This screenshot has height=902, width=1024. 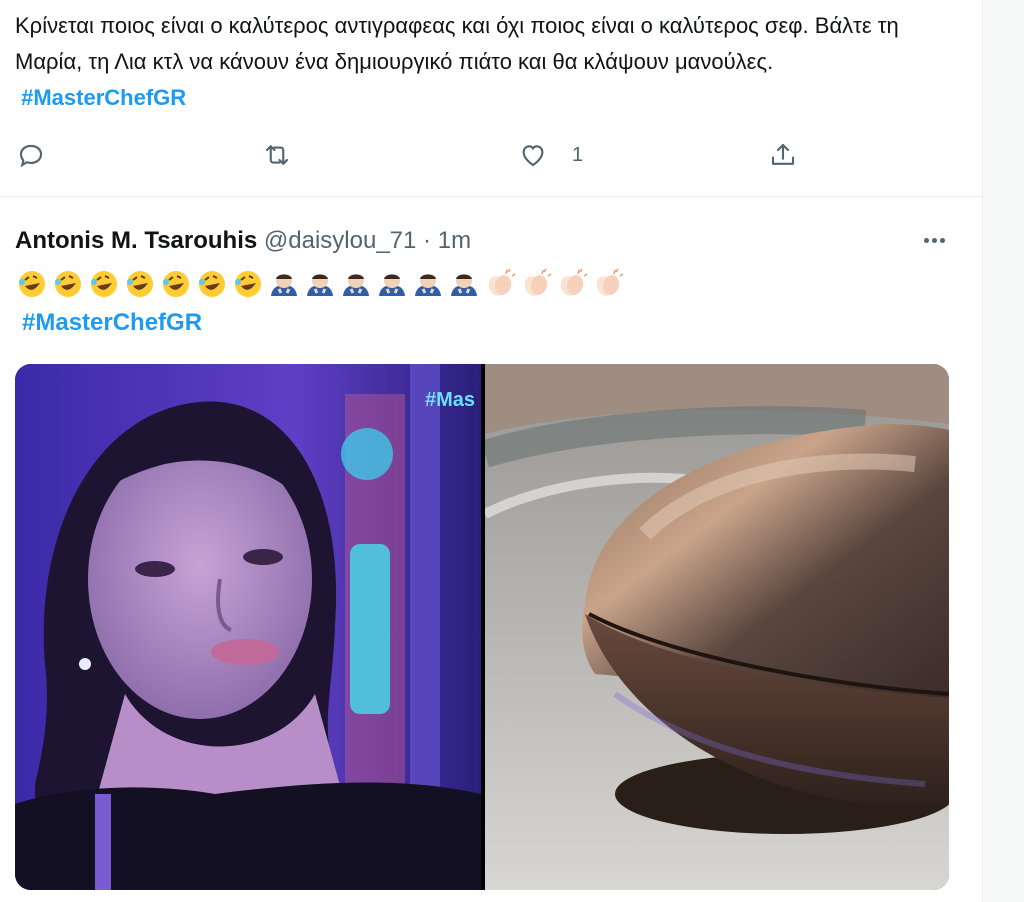 What do you see at coordinates (1003, 451) in the screenshot?
I see `scrollbar-track` at bounding box center [1003, 451].